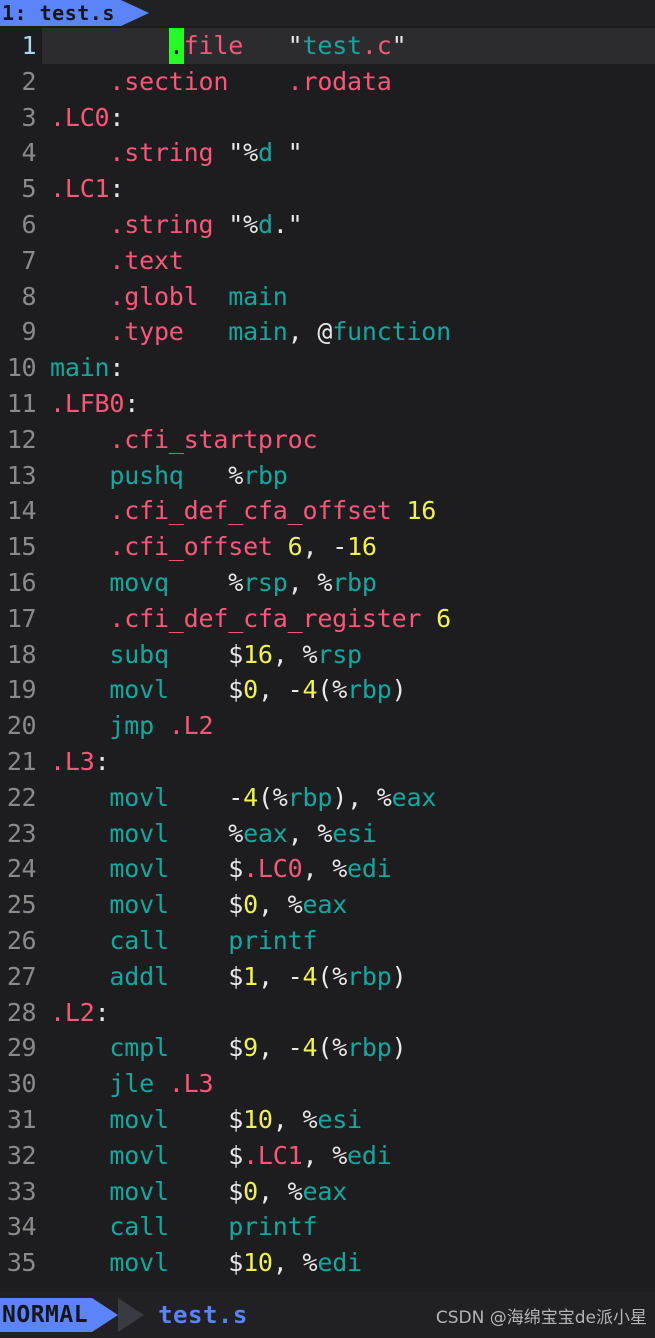  What do you see at coordinates (348, 762) in the screenshot?
I see `line-text: .L3:` at bounding box center [348, 762].